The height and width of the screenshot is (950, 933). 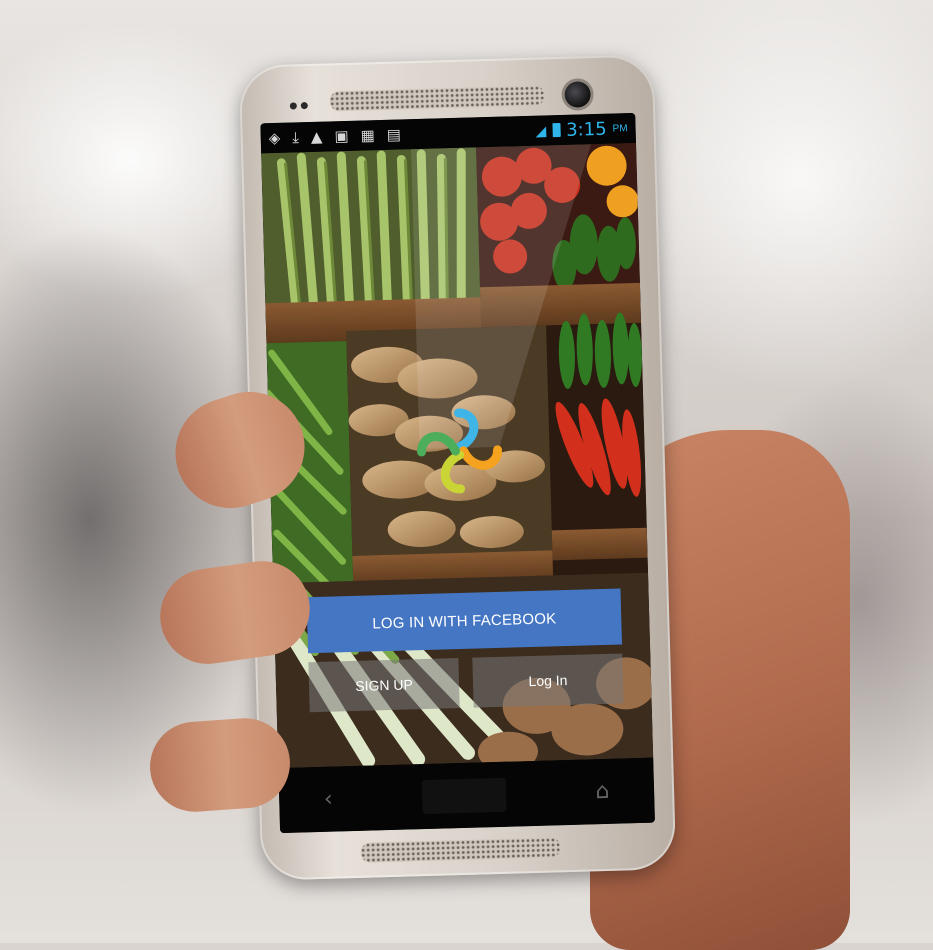 I want to click on facebook-login-button: LOG IN WITH FACEBOOK, so click(x=464, y=621).